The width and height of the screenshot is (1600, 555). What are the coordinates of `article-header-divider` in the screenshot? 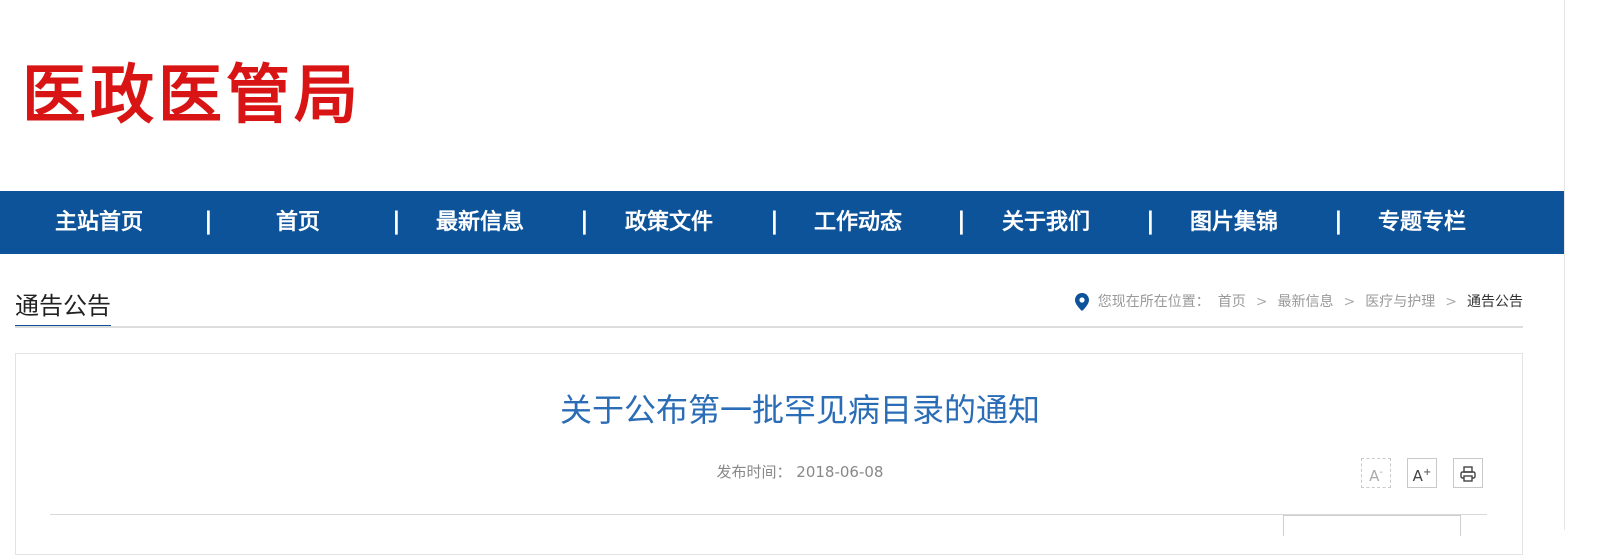 It's located at (768, 514).